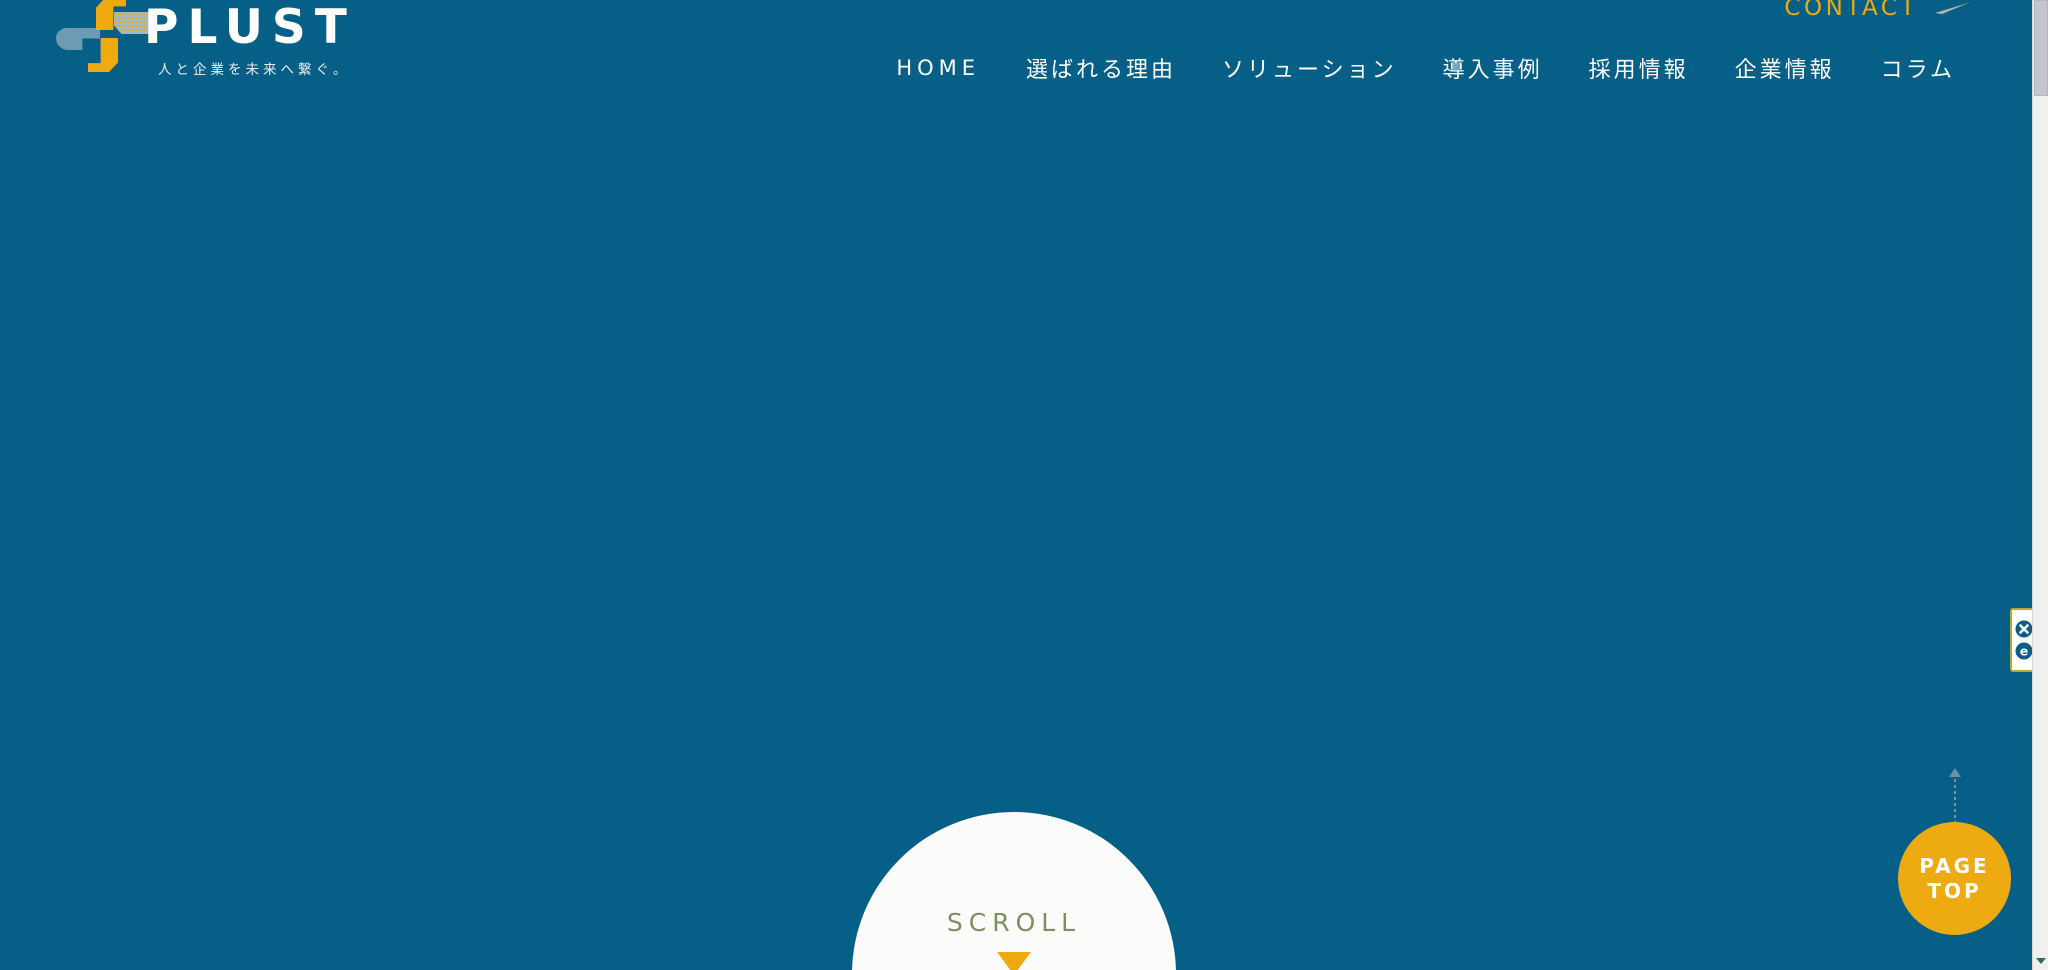  I want to click on svg-text: e, so click(2024, 651).